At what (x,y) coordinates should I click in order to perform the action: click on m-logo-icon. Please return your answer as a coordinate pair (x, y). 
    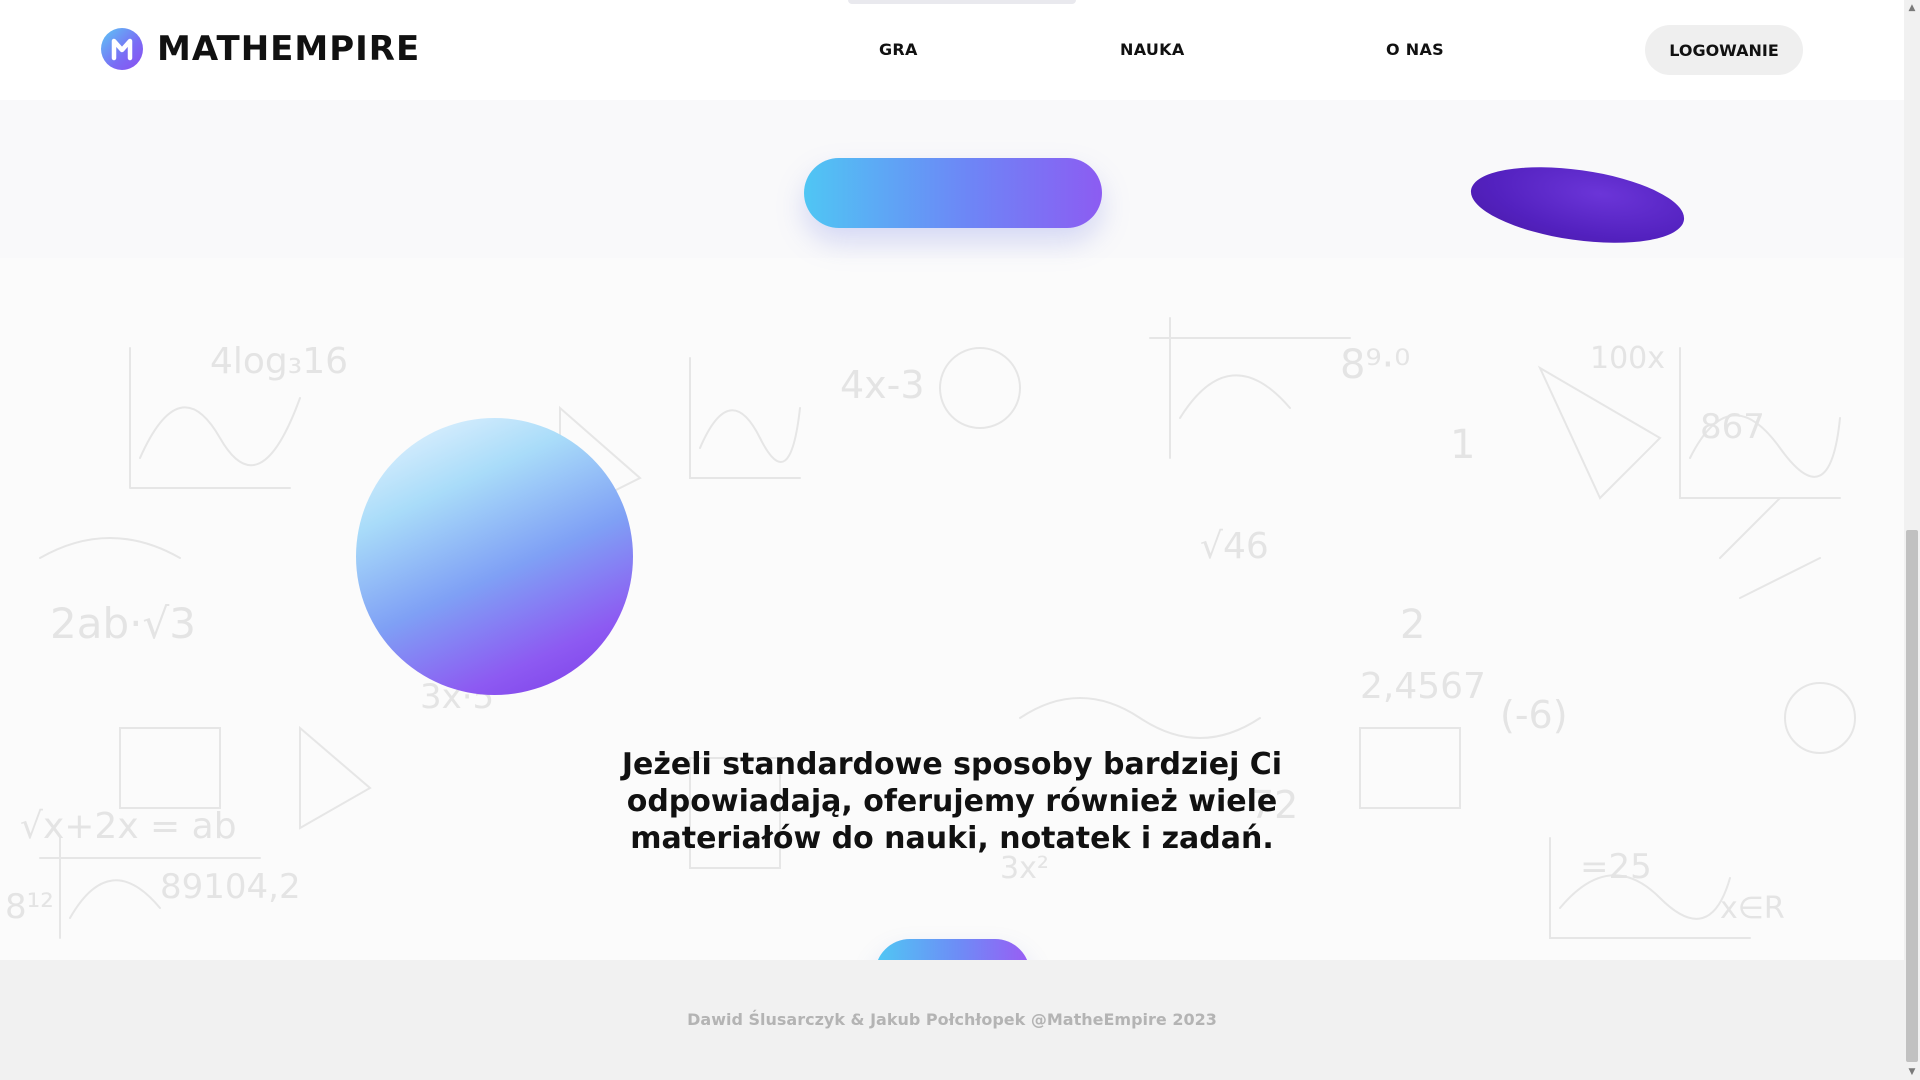
    Looking at the image, I should click on (122, 49).